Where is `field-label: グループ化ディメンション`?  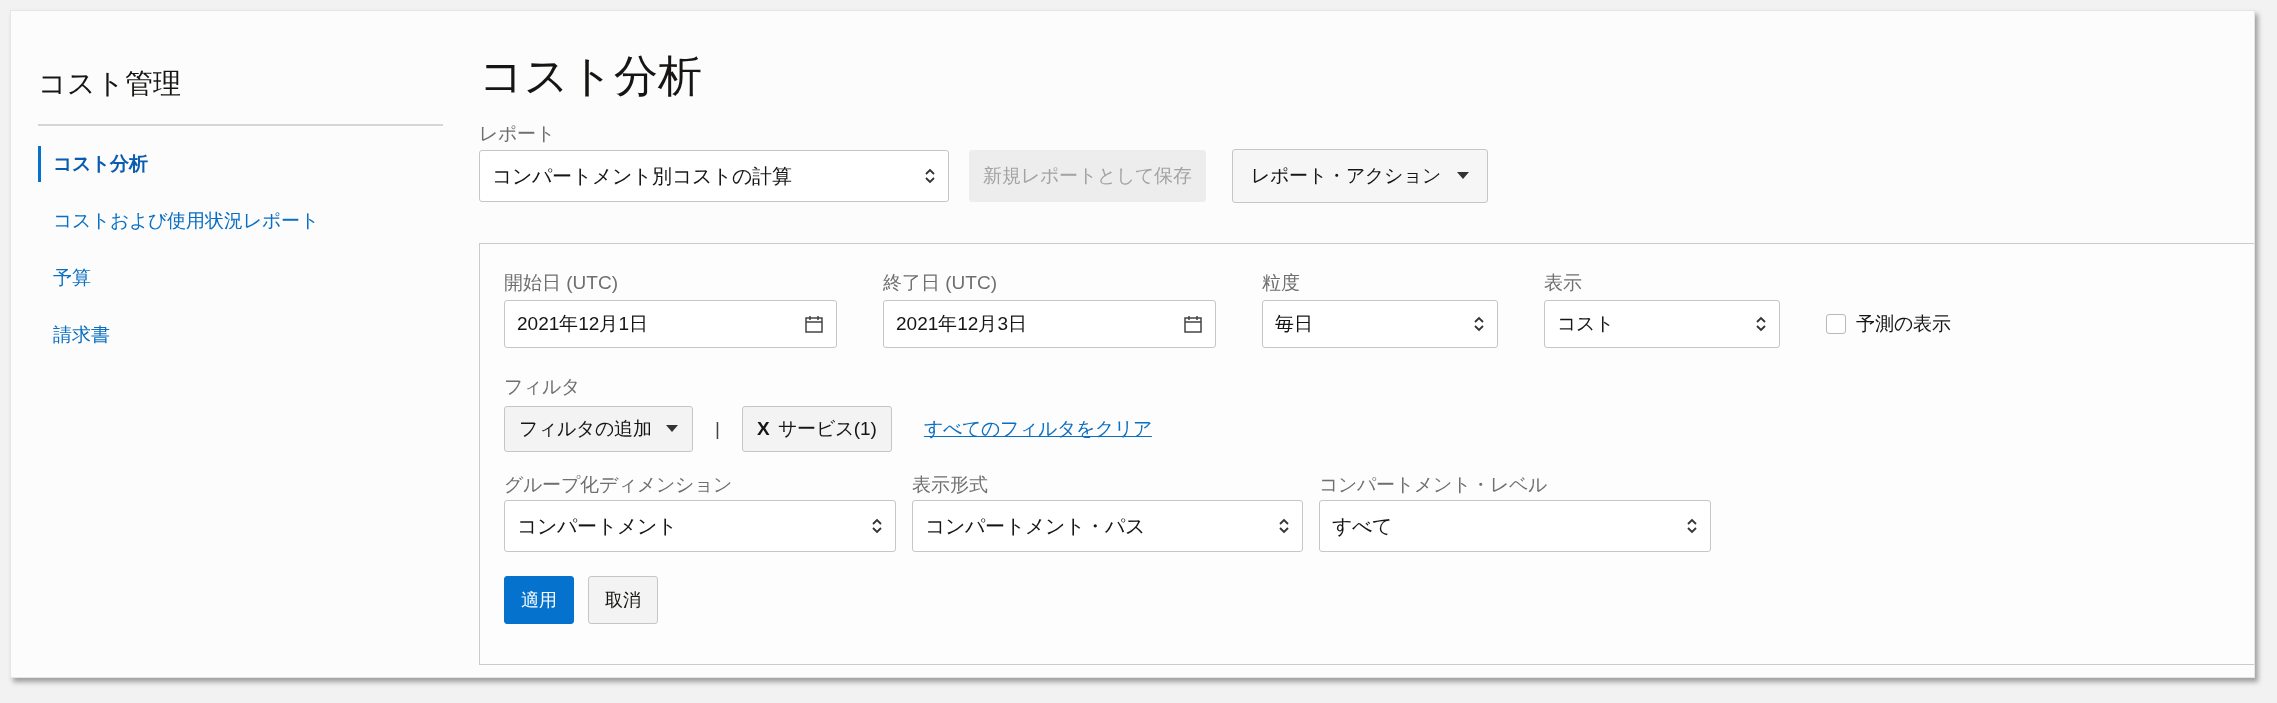
field-label: グループ化ディメンション is located at coordinates (618, 485).